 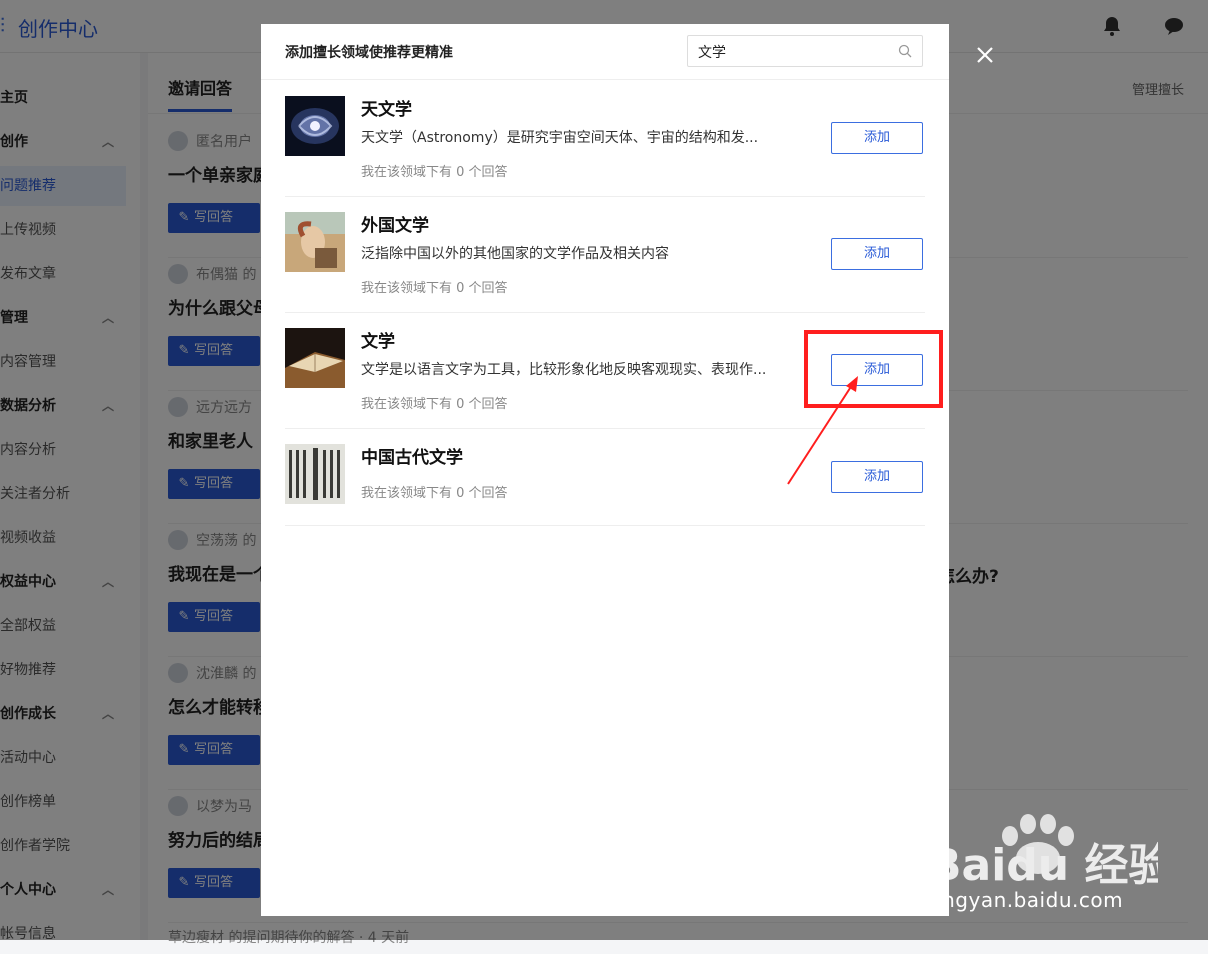 I want to click on search-input, so click(x=793, y=52).